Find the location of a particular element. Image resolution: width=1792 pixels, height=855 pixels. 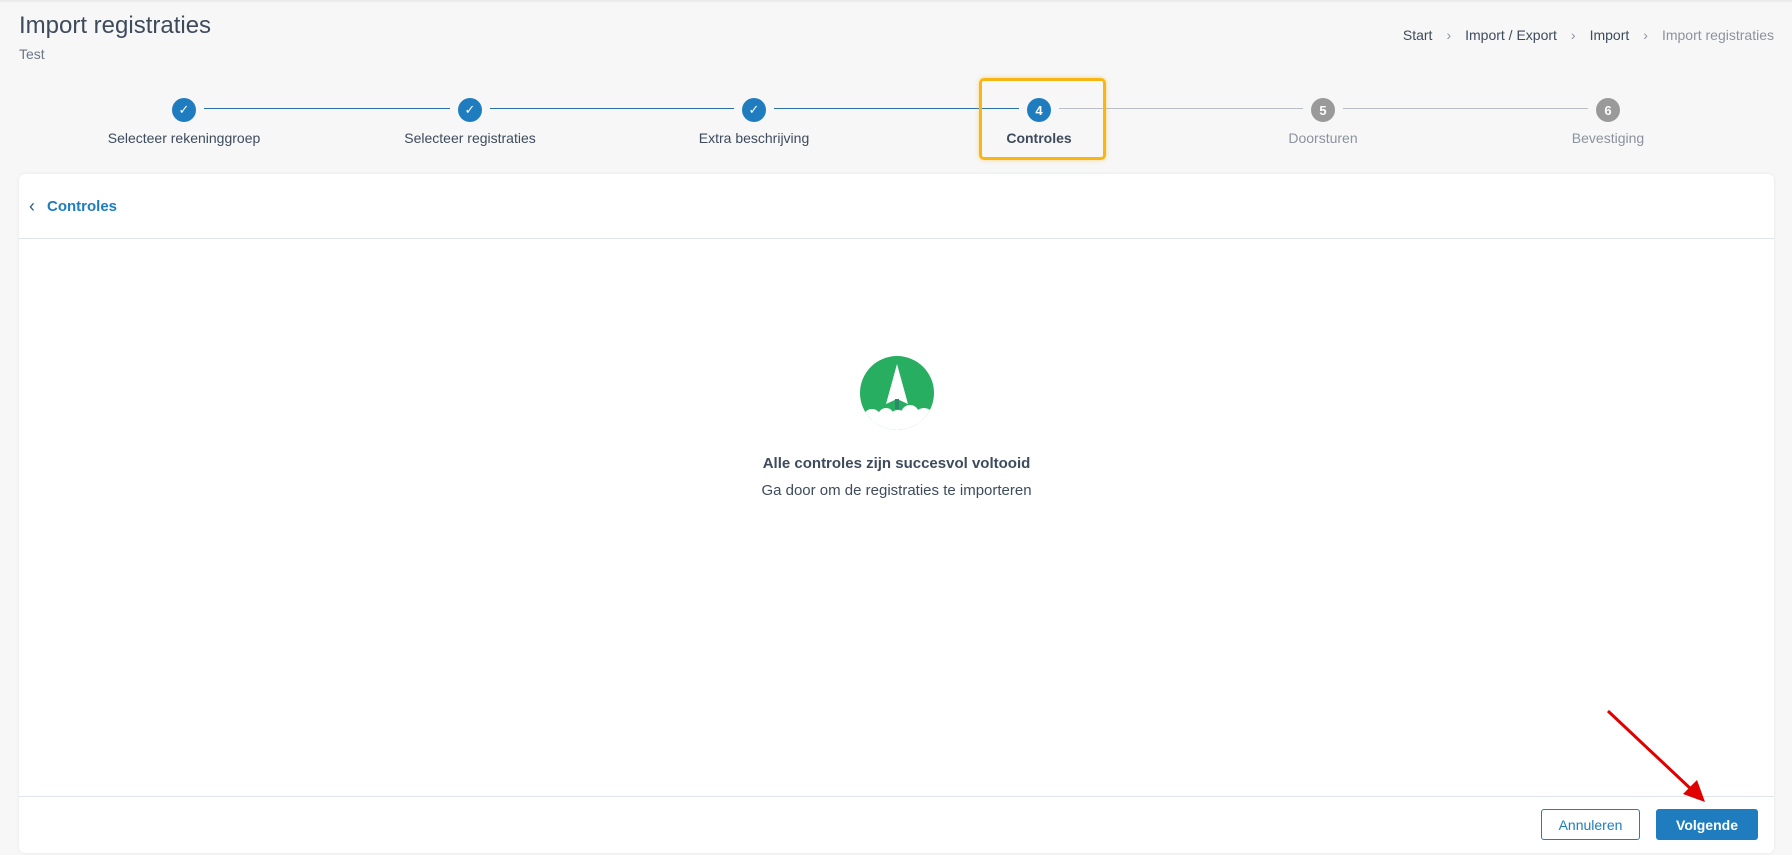

card-header: ‹ Controles is located at coordinates (896, 206).